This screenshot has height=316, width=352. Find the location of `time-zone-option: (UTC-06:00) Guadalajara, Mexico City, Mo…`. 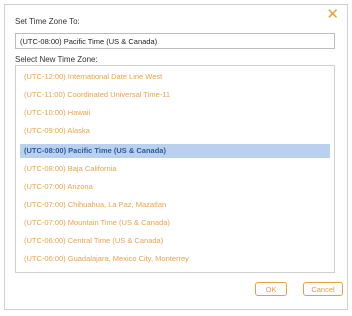

time-zone-option: (UTC-06:00) Guadalajara, Mexico City, Mo… is located at coordinates (175, 259).